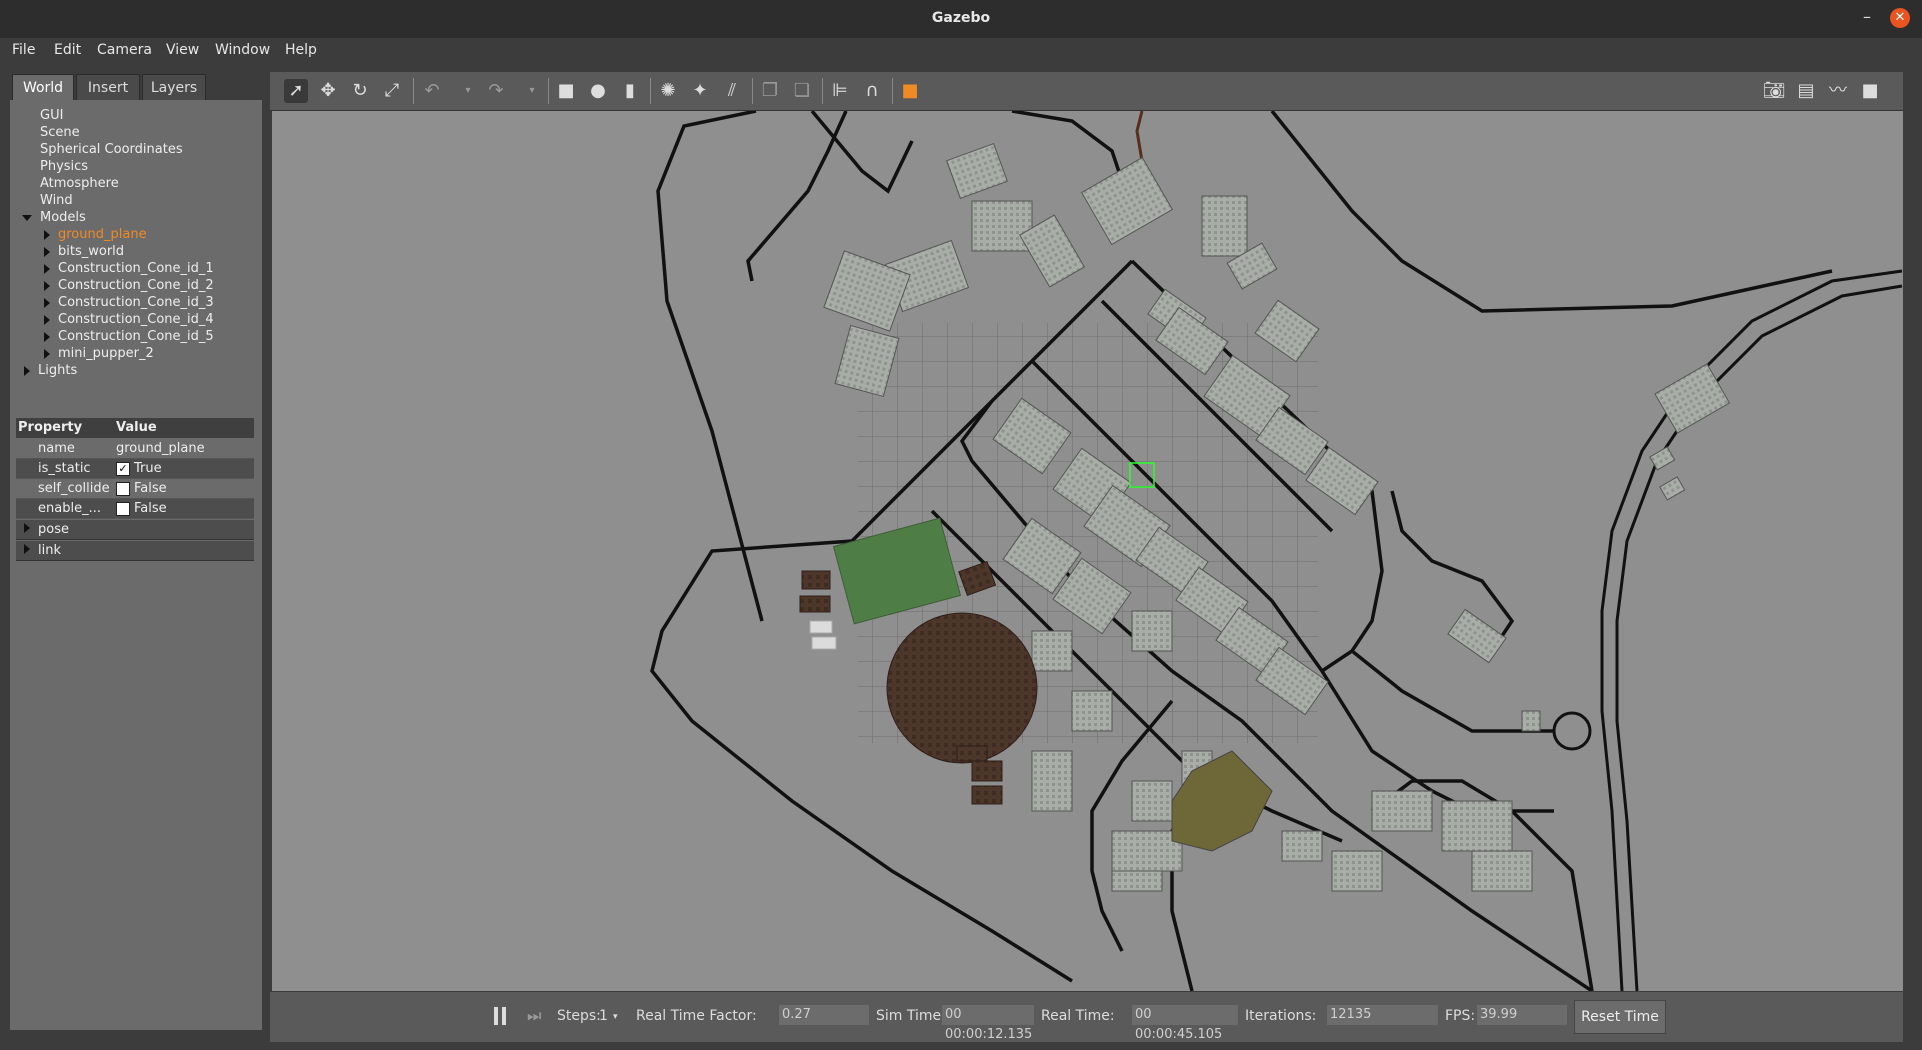  What do you see at coordinates (174, 87) in the screenshot?
I see `tab-layers: Layers` at bounding box center [174, 87].